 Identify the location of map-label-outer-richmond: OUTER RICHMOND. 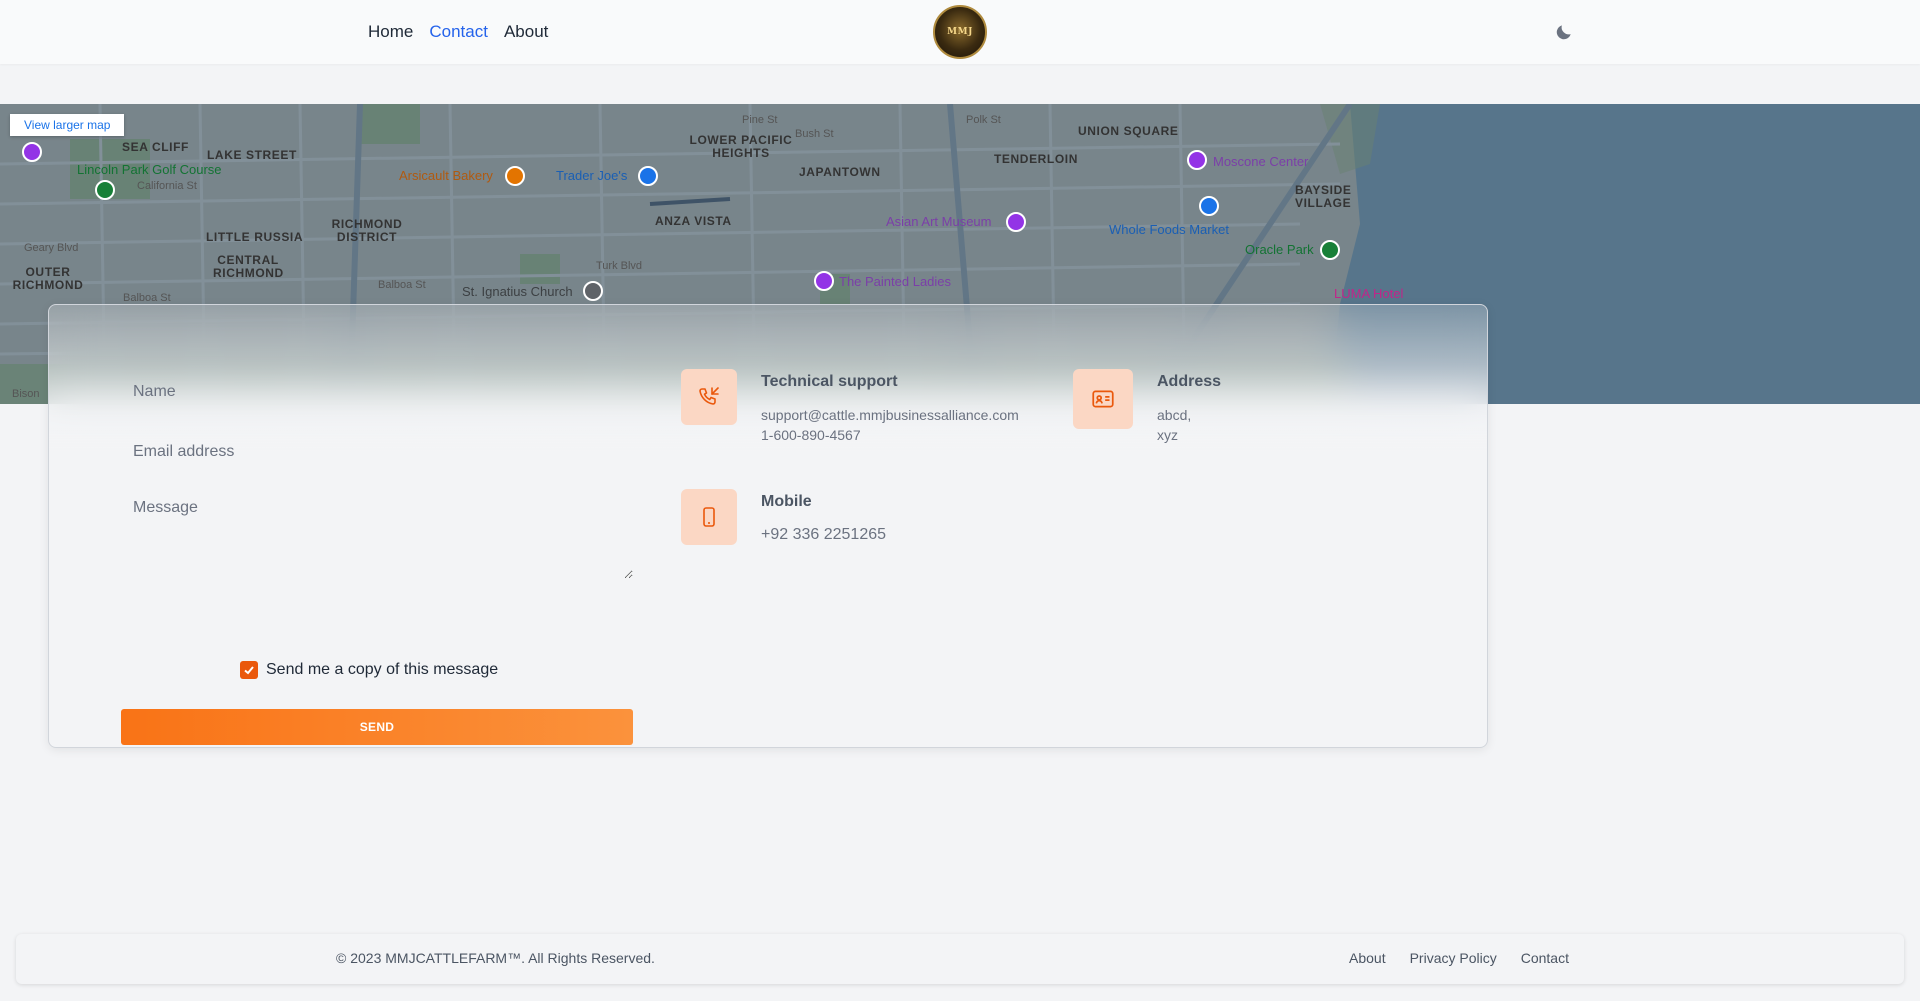
(48, 278).